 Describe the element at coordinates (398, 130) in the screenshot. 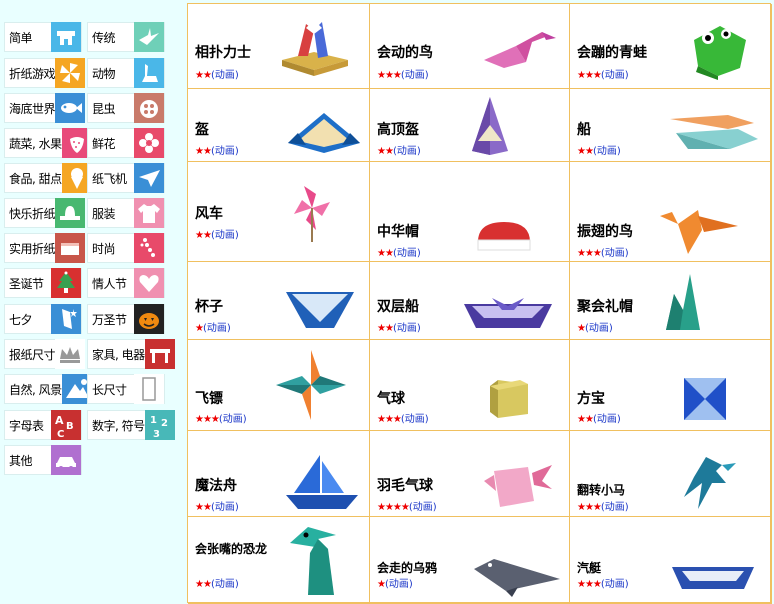

I see `item-title: 高顶盔` at that location.